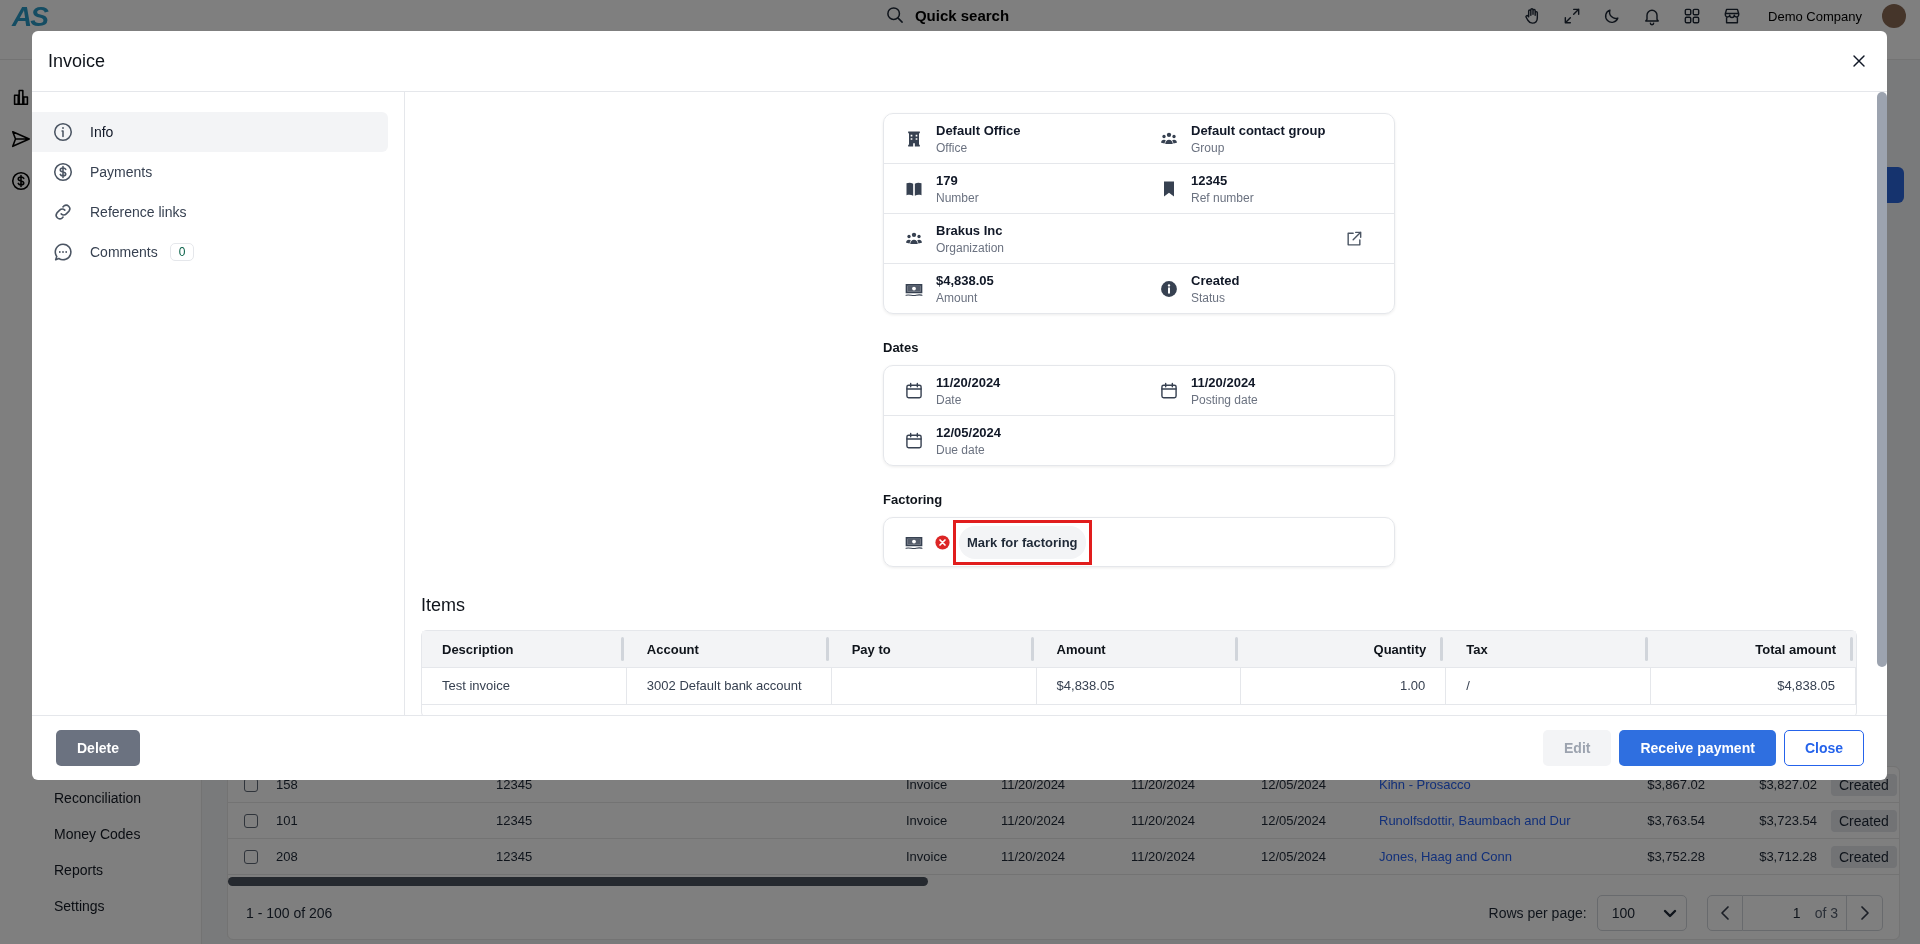 This screenshot has width=1920, height=944. I want to click on dialog-title: Invoice, so click(77, 61).